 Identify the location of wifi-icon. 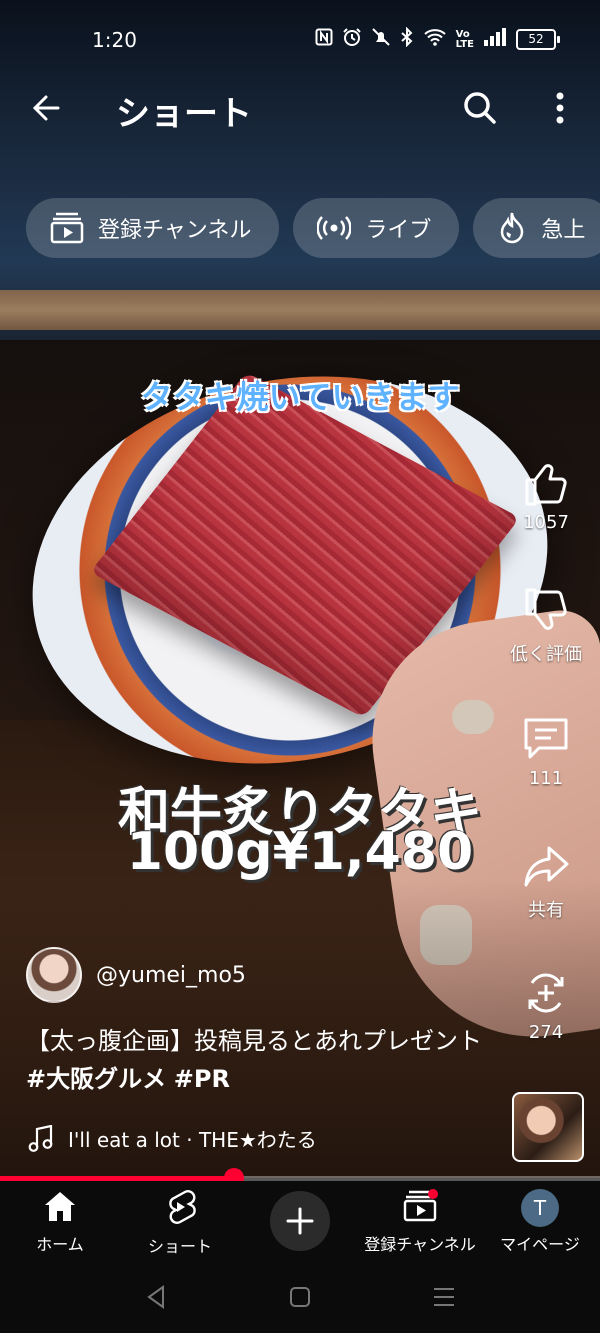
(435, 39).